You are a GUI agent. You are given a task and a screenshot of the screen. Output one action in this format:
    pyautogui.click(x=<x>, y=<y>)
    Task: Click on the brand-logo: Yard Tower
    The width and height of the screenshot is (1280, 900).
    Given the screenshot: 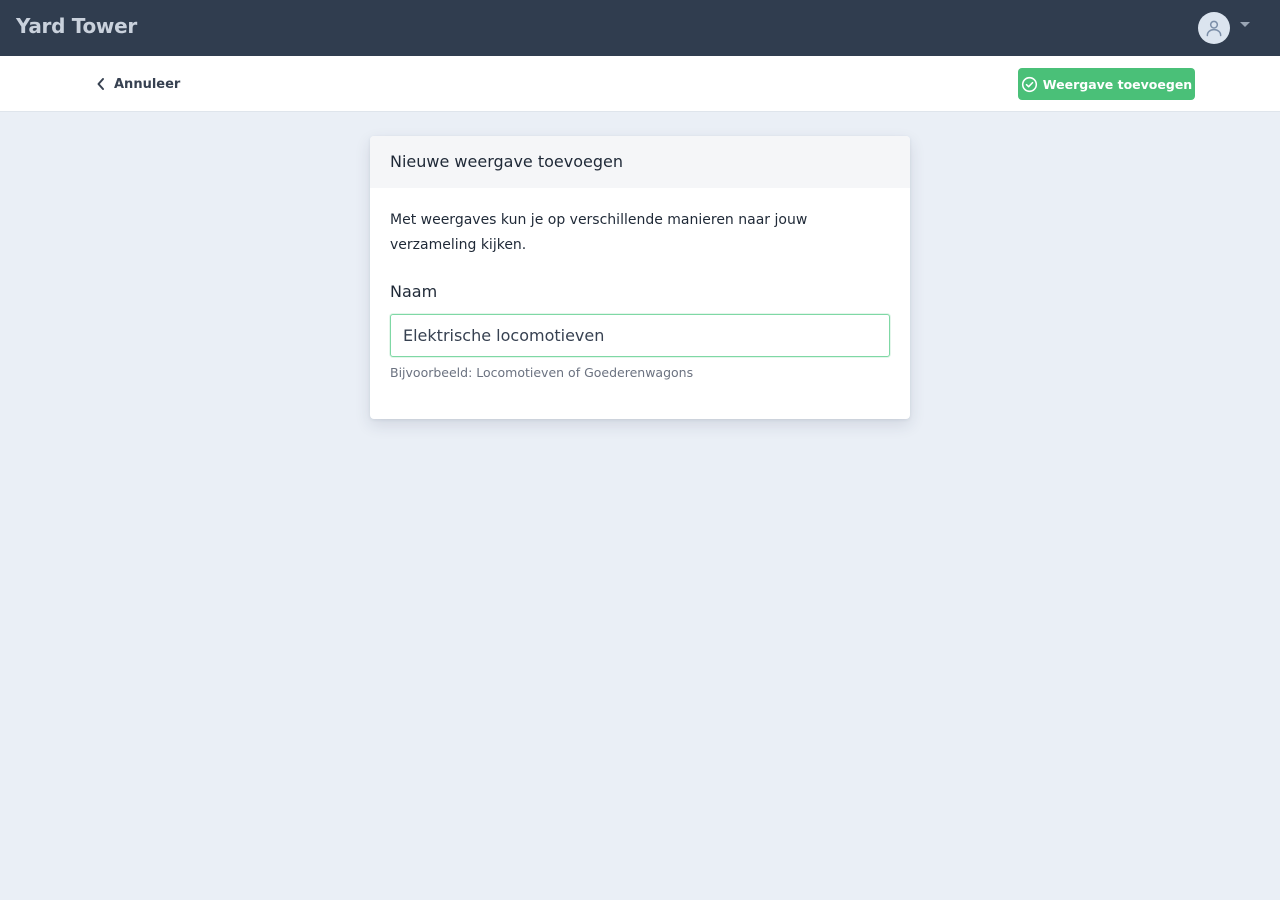 What is the action you would take?
    pyautogui.click(x=76, y=26)
    